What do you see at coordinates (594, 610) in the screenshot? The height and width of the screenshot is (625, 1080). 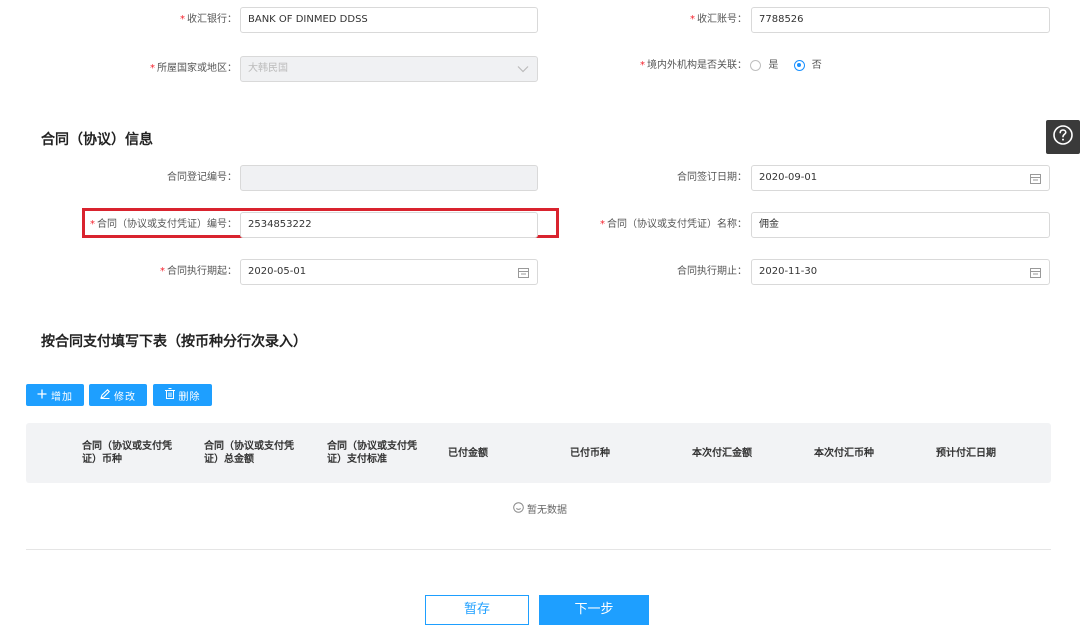 I see `next-step-button: 下一步` at bounding box center [594, 610].